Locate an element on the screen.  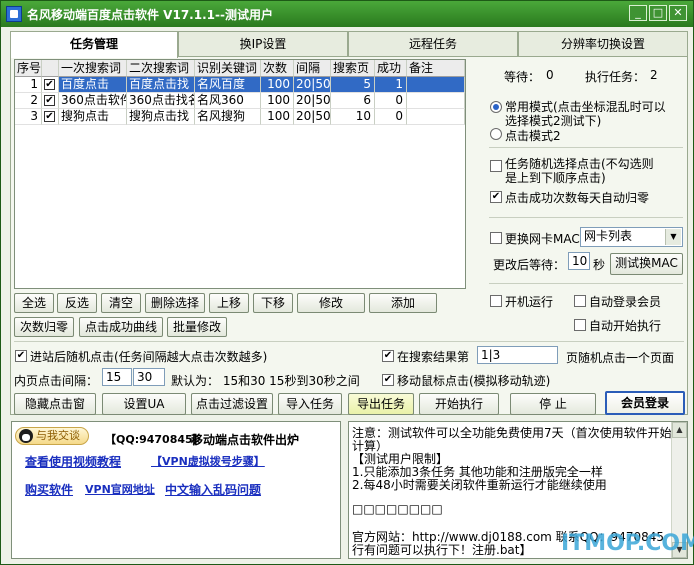
buy-software-link: 购买软件 is located at coordinates (49, 489).